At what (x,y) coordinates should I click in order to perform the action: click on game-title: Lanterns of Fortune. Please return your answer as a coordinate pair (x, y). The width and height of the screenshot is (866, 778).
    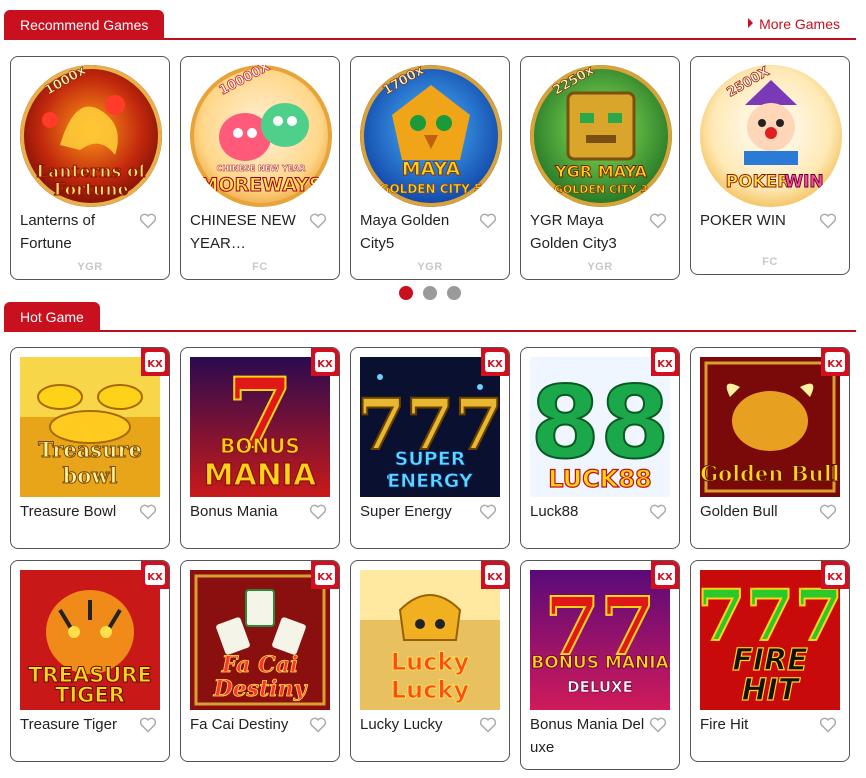
    Looking at the image, I should click on (58, 232).